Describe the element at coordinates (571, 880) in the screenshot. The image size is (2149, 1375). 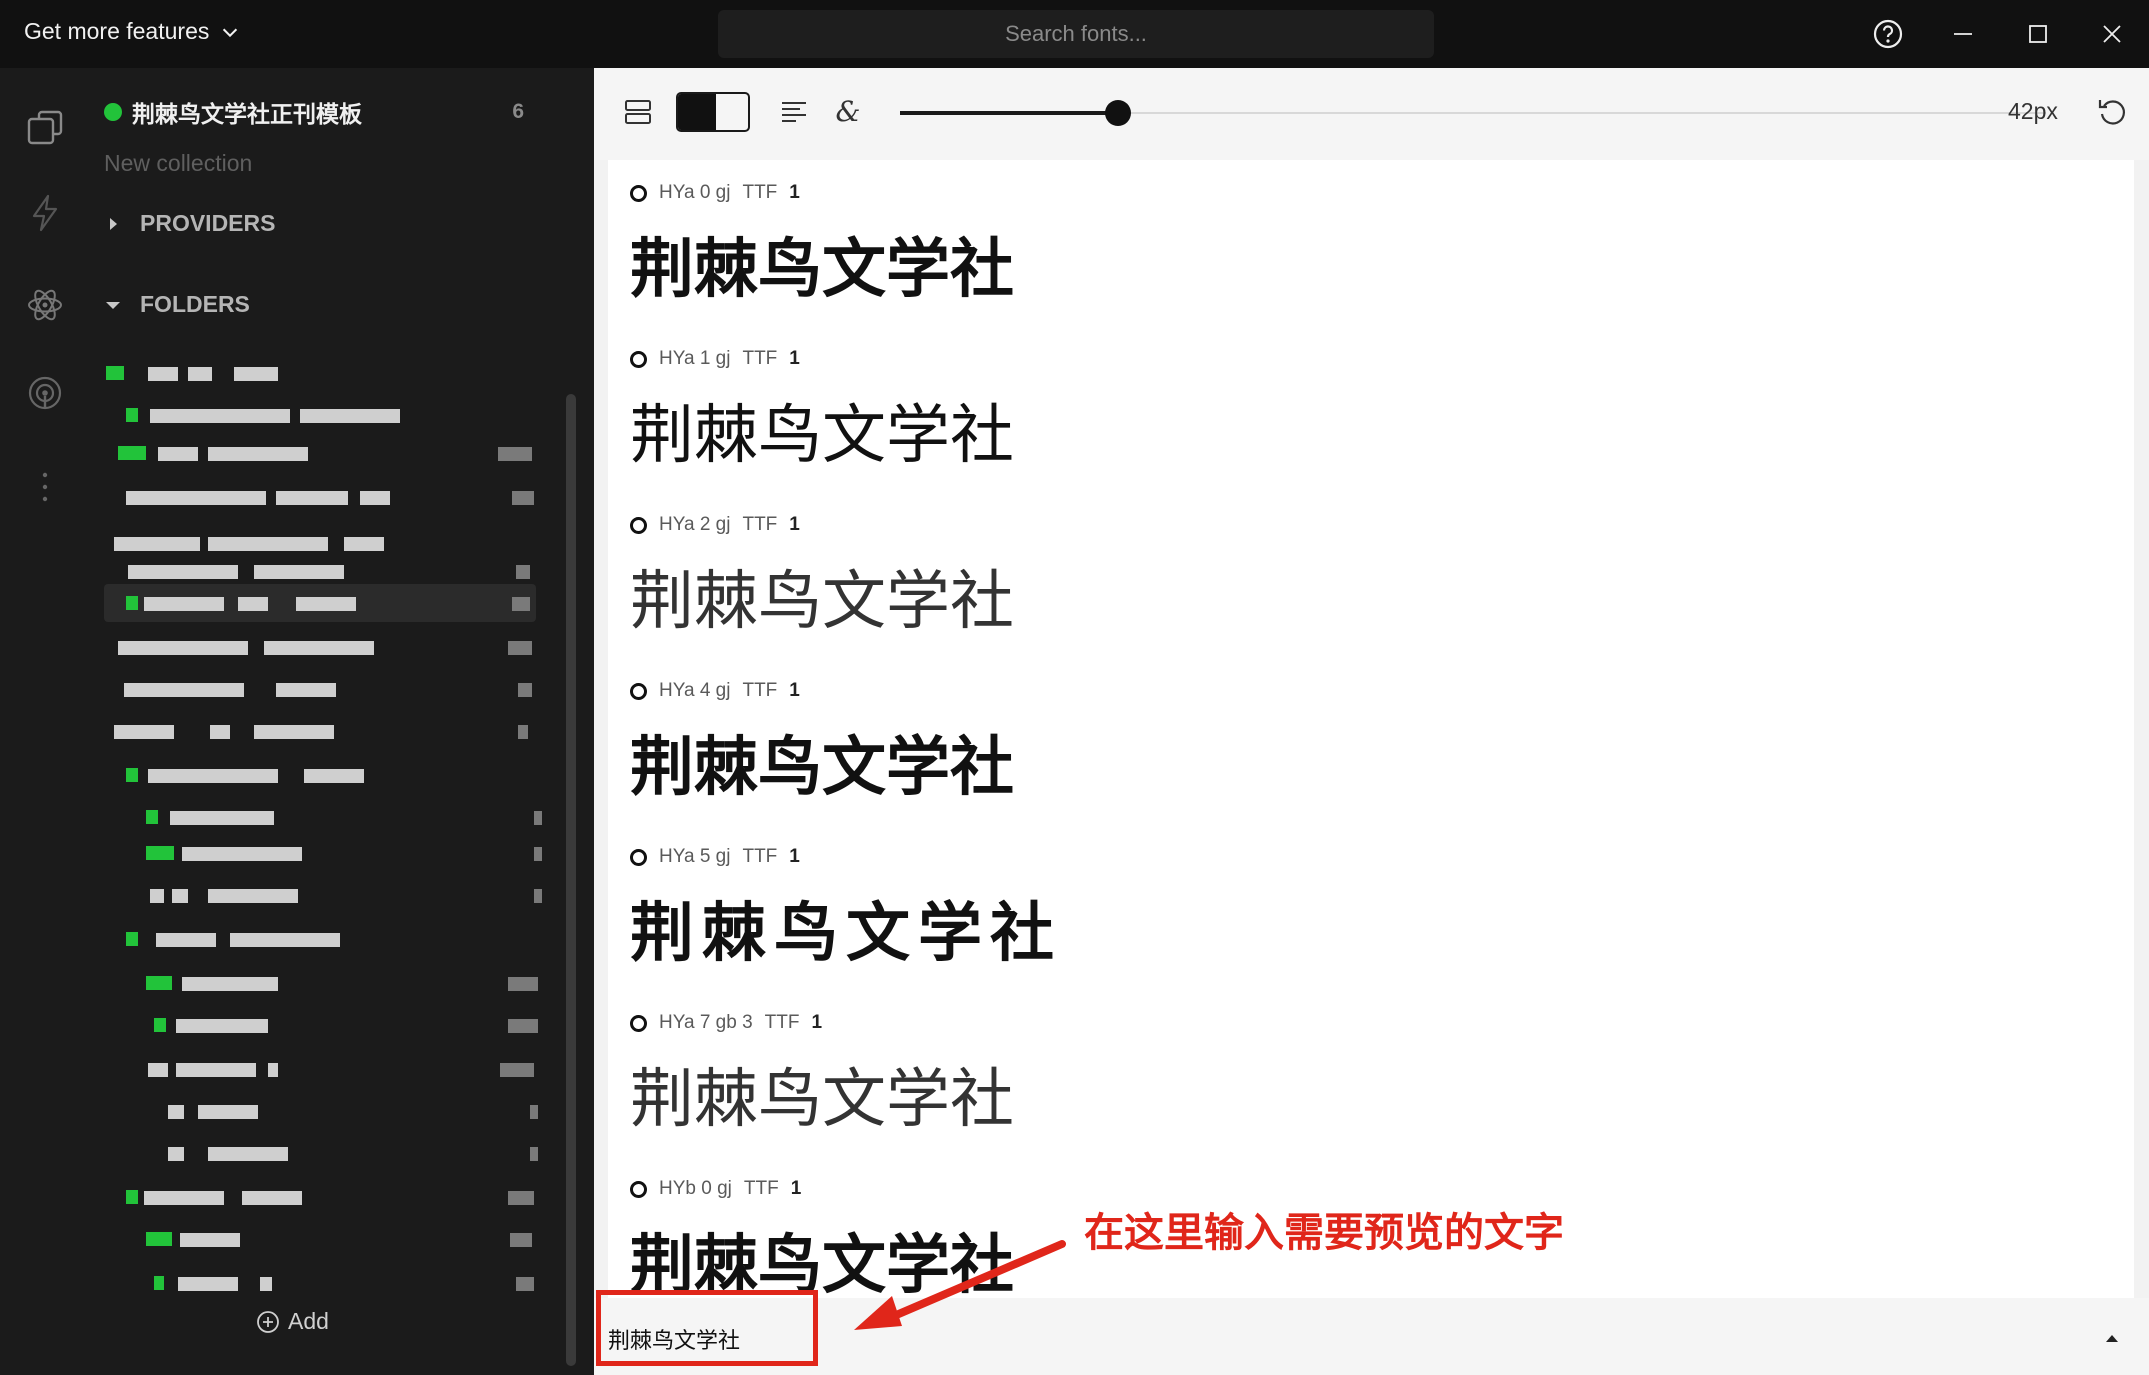
I see `sidebar-scrollbar` at that location.